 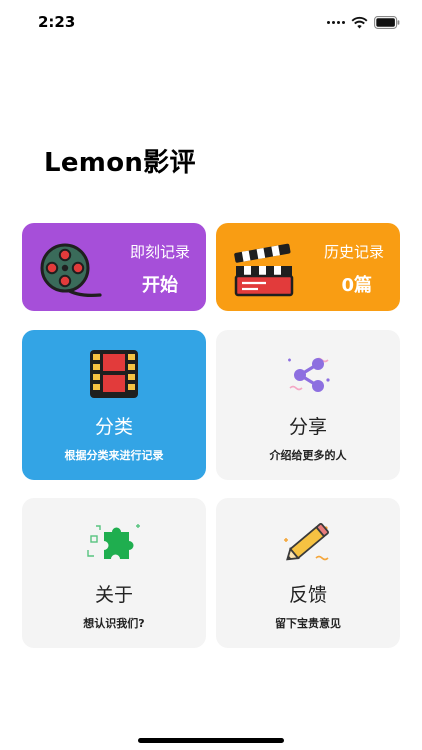 What do you see at coordinates (120, 163) in the screenshot?
I see `page-title: Lemon影评` at bounding box center [120, 163].